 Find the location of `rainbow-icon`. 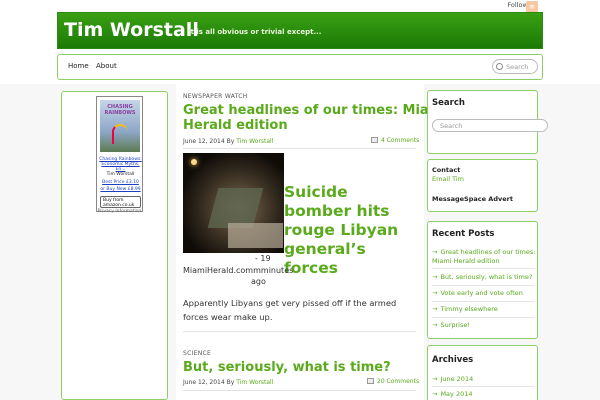

rainbow-icon is located at coordinates (120, 134).